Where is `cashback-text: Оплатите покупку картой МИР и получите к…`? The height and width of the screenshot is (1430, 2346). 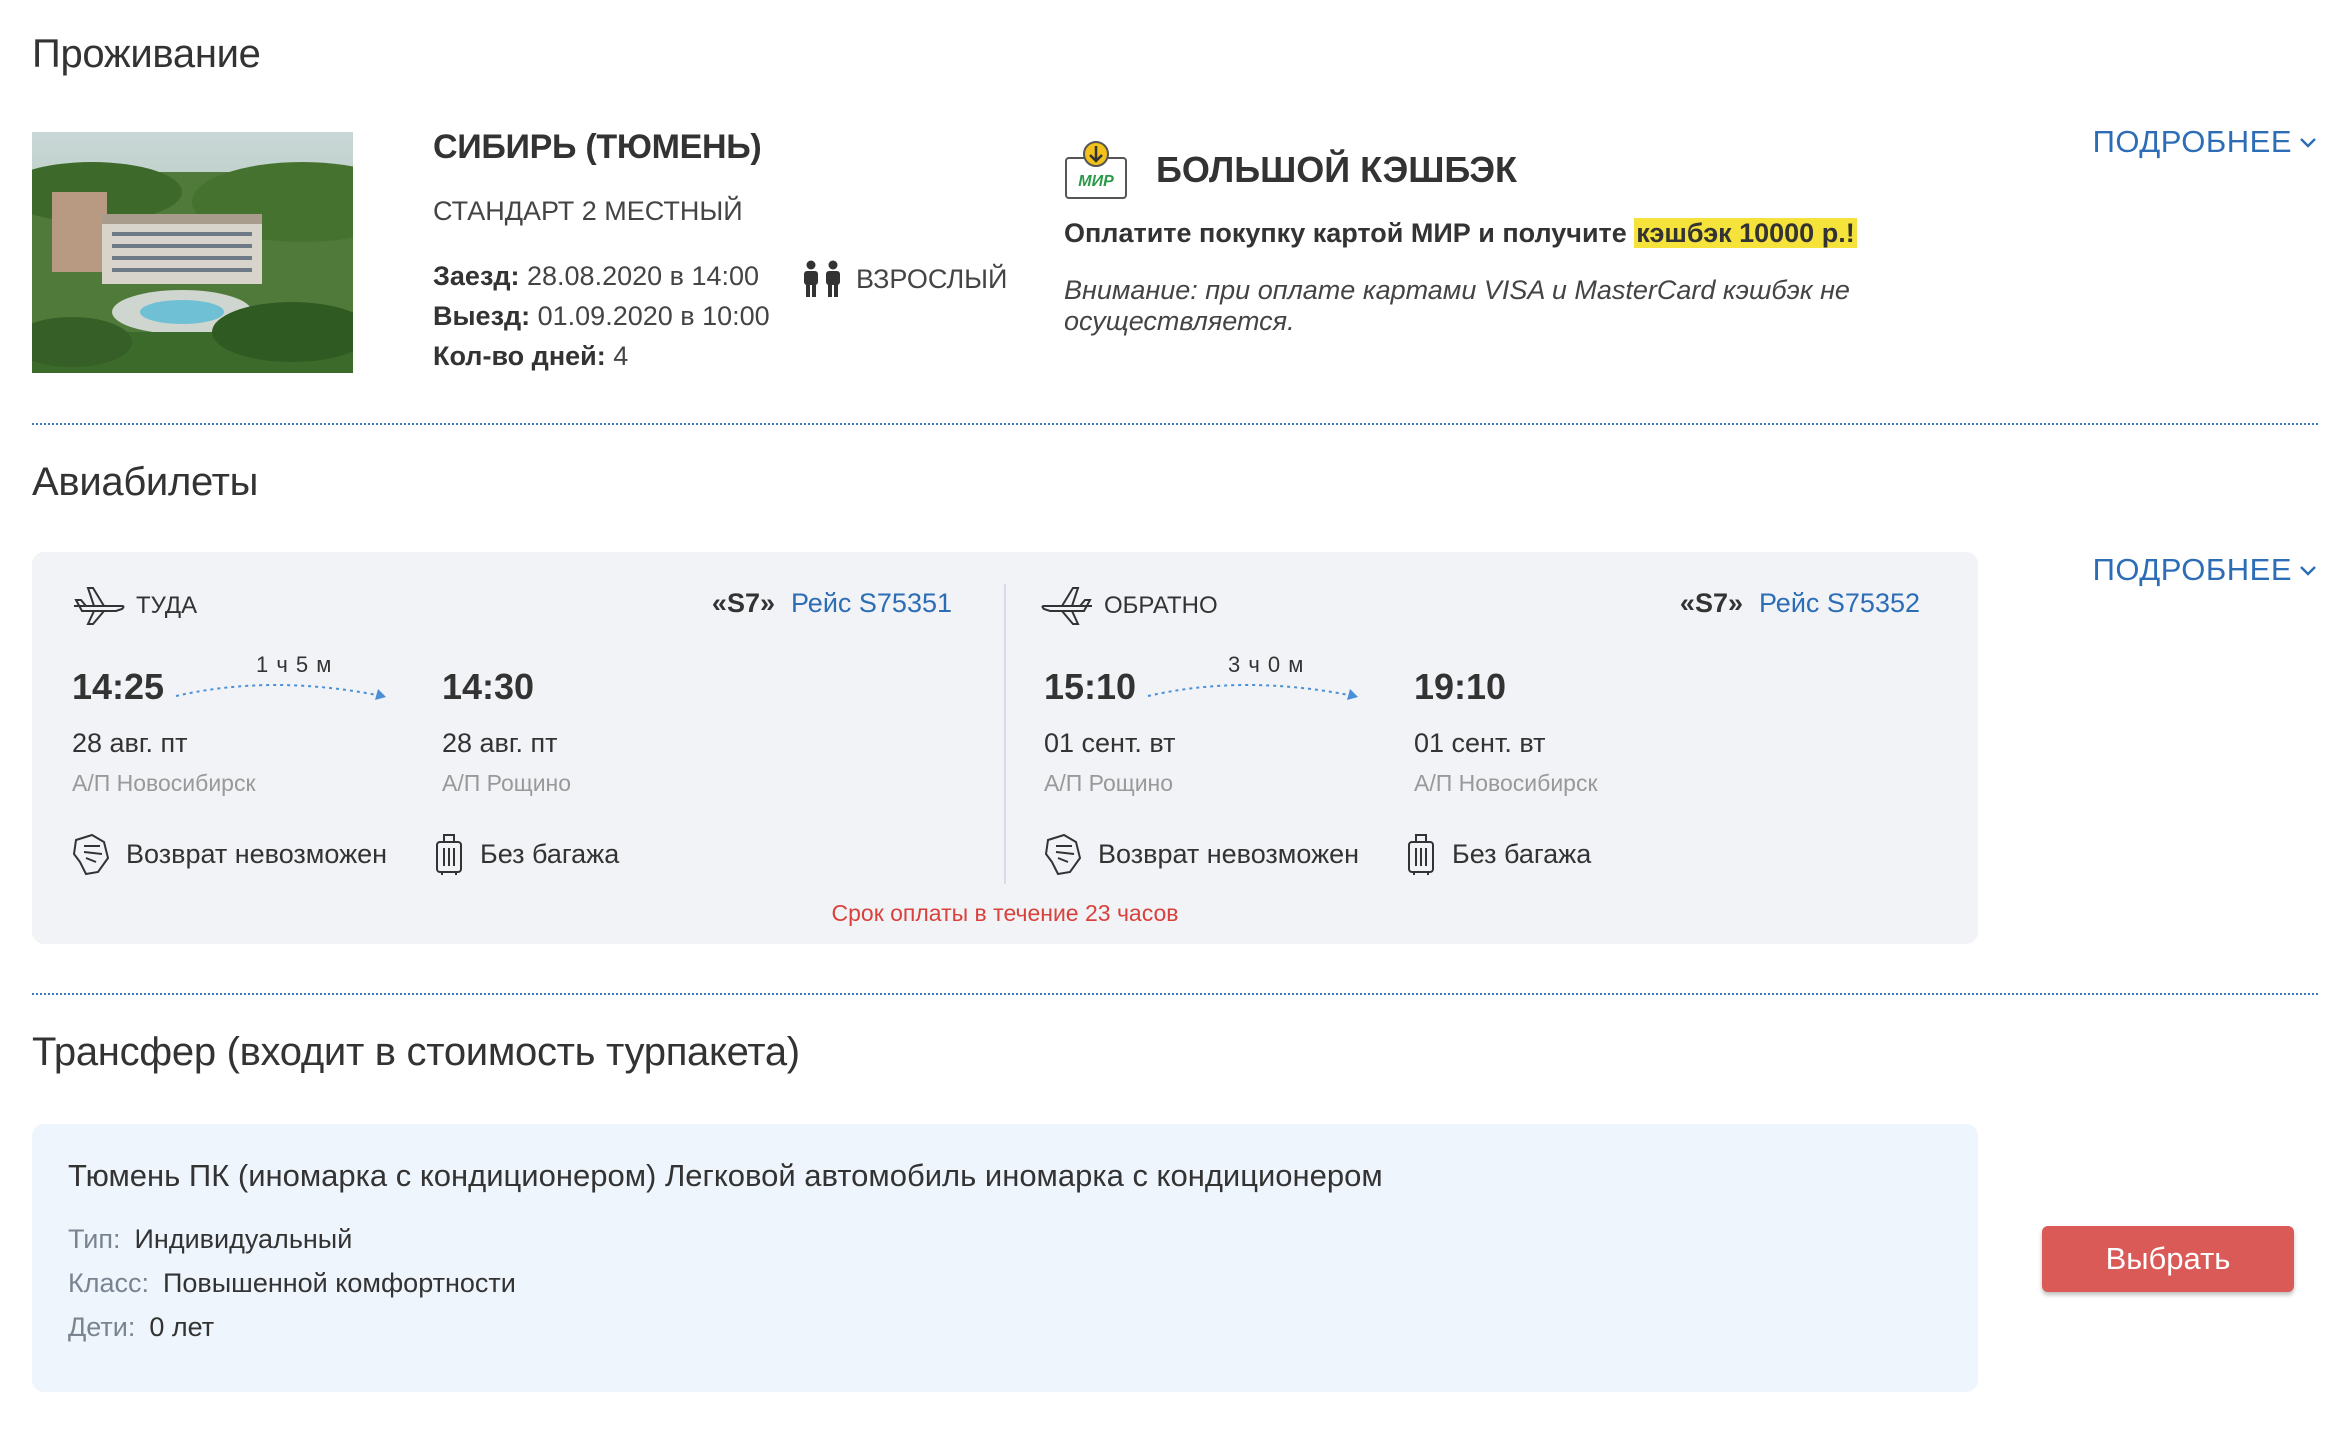
cashback-text: Оплатите покупку картой МИР и получите к… is located at coordinates (1554, 233).